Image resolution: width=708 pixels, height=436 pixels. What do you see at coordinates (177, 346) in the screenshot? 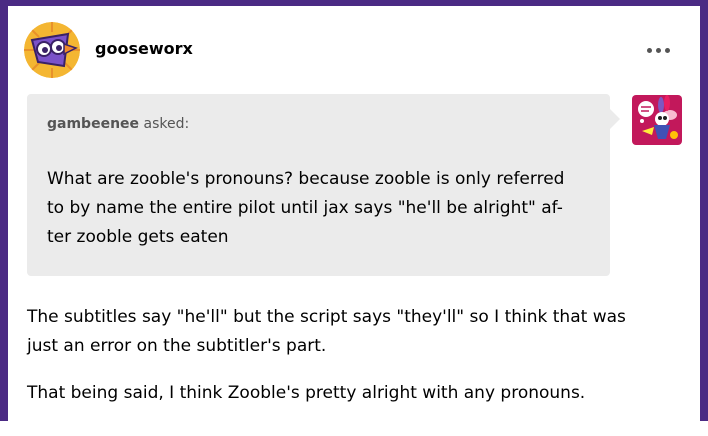
I see `answer-line: just an error on the subtitler's part.` at bounding box center [177, 346].